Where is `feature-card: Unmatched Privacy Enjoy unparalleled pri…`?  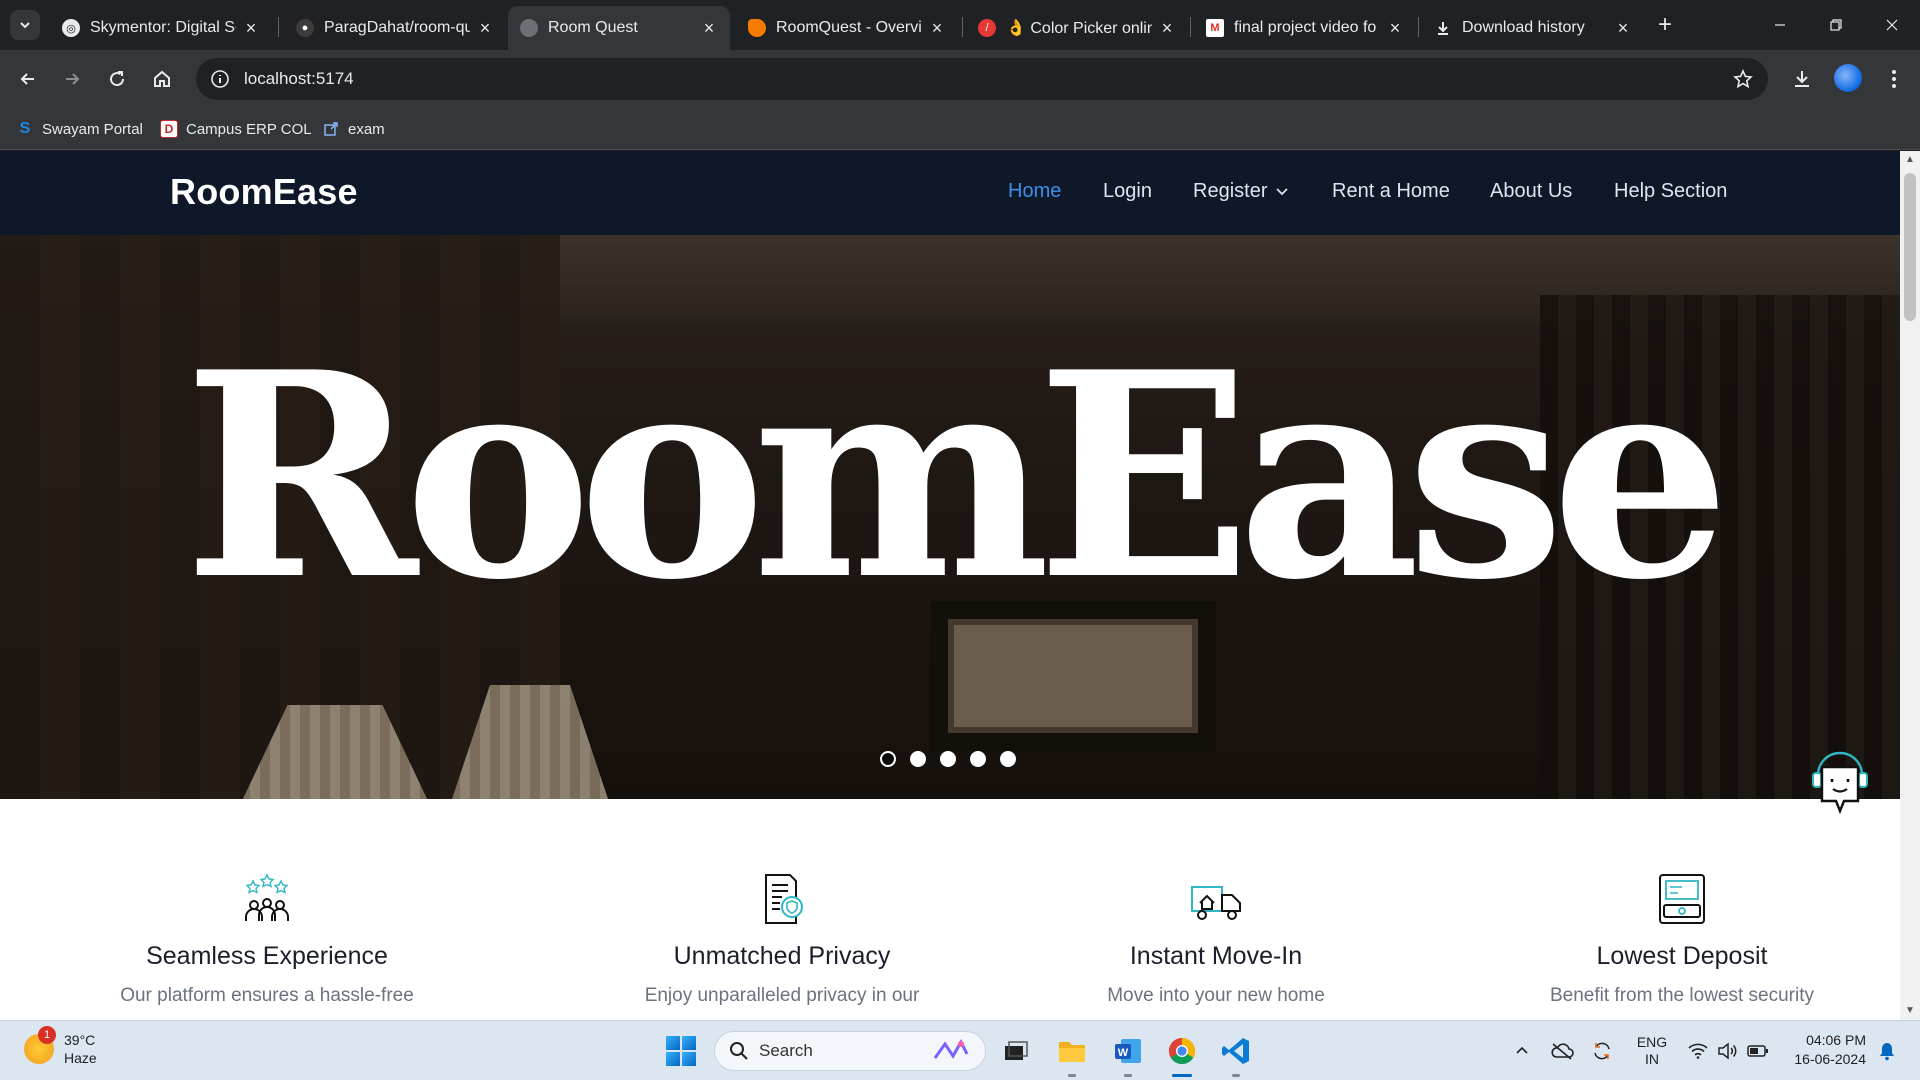 feature-card: Unmatched Privacy Enjoy unparalleled pri… is located at coordinates (782, 945).